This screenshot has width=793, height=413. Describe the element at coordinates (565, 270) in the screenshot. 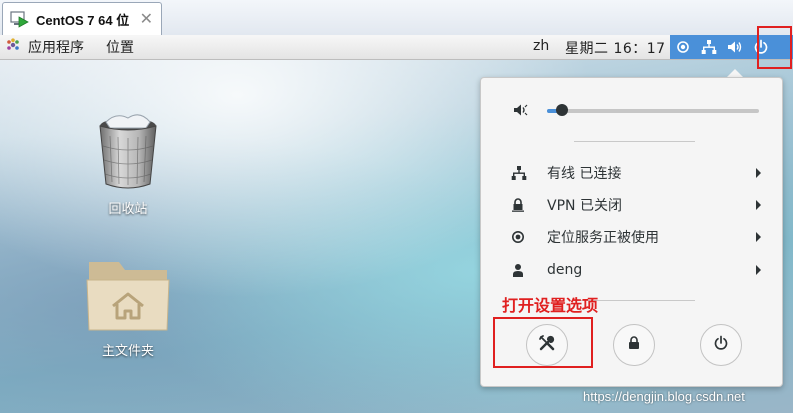

I see `menu-item-label: deng` at that location.